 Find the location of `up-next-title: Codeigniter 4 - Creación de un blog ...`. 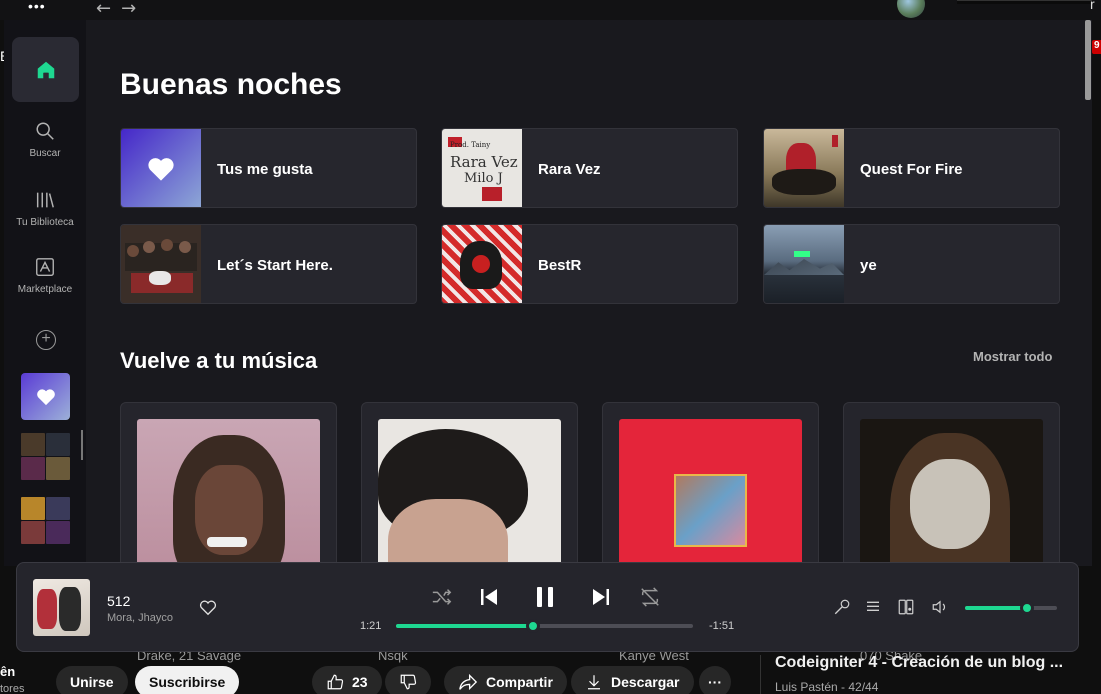

up-next-title: Codeigniter 4 - Creación de un blog ... is located at coordinates (919, 663).